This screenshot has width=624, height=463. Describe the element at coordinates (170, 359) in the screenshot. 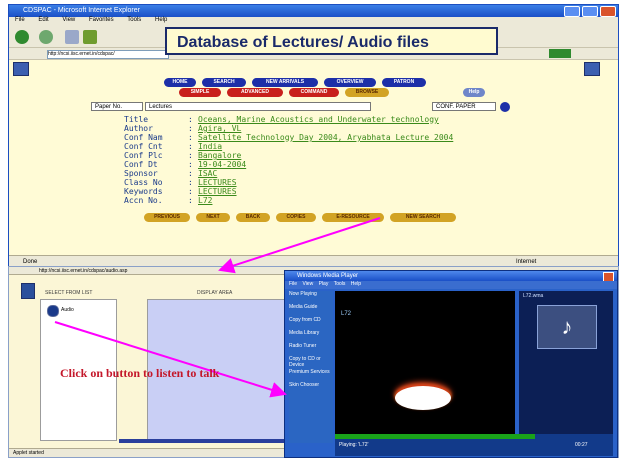

I see `arrow-to-player` at that location.